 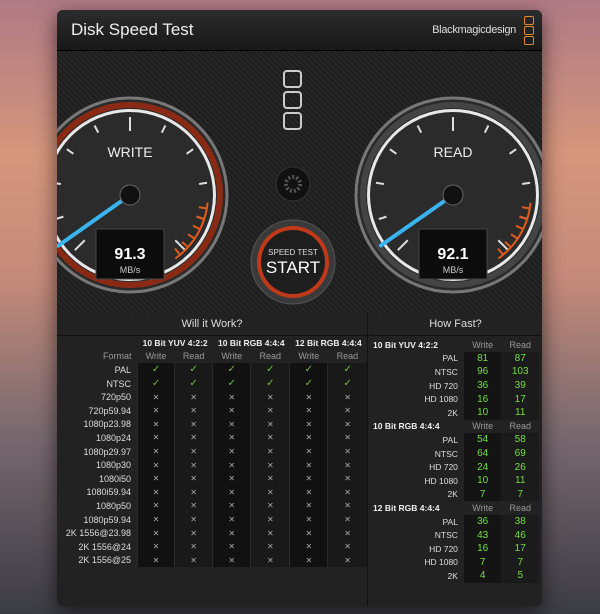 I want to click on write-fps: 7, so click(x=482, y=494).